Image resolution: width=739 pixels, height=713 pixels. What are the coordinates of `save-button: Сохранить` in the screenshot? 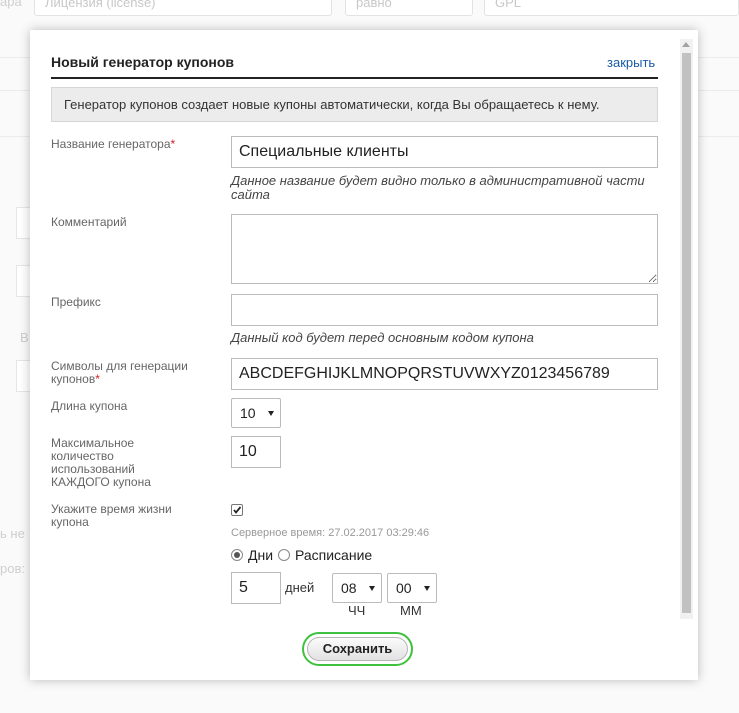 It's located at (357, 649).